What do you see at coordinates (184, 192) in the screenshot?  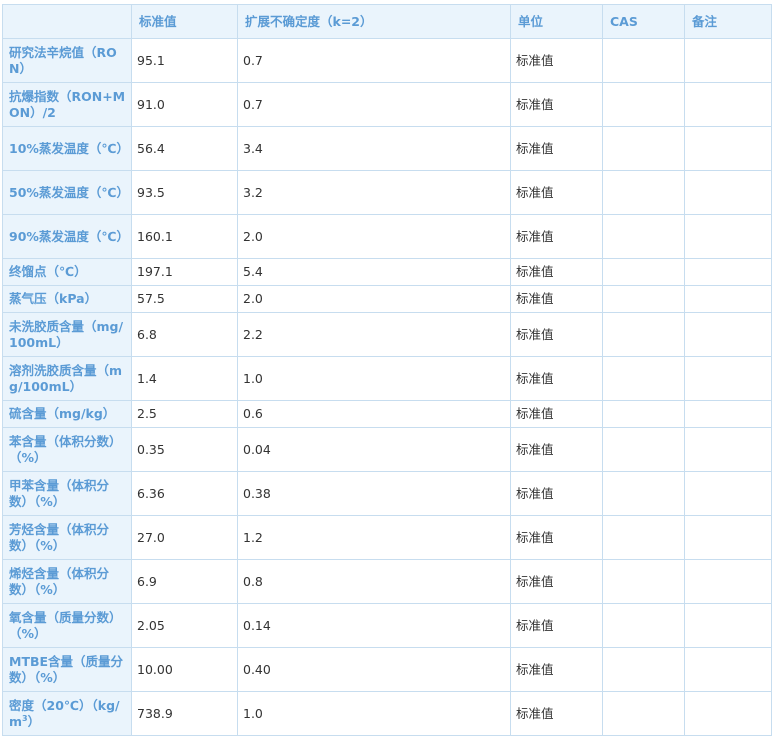 I see `cell-value: 93.5` at bounding box center [184, 192].